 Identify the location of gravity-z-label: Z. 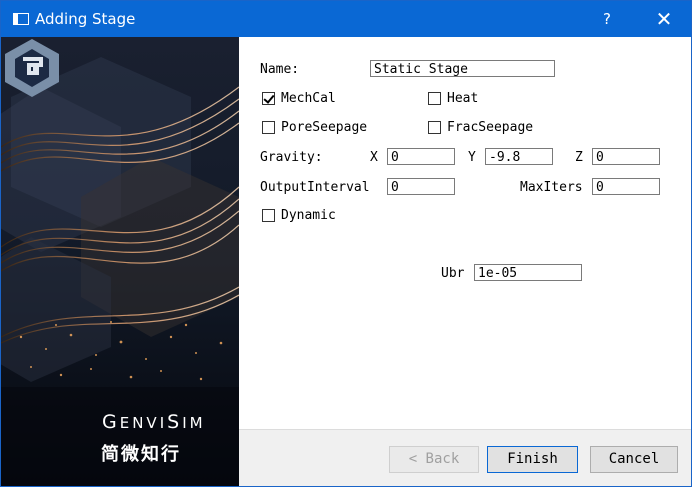
(579, 157).